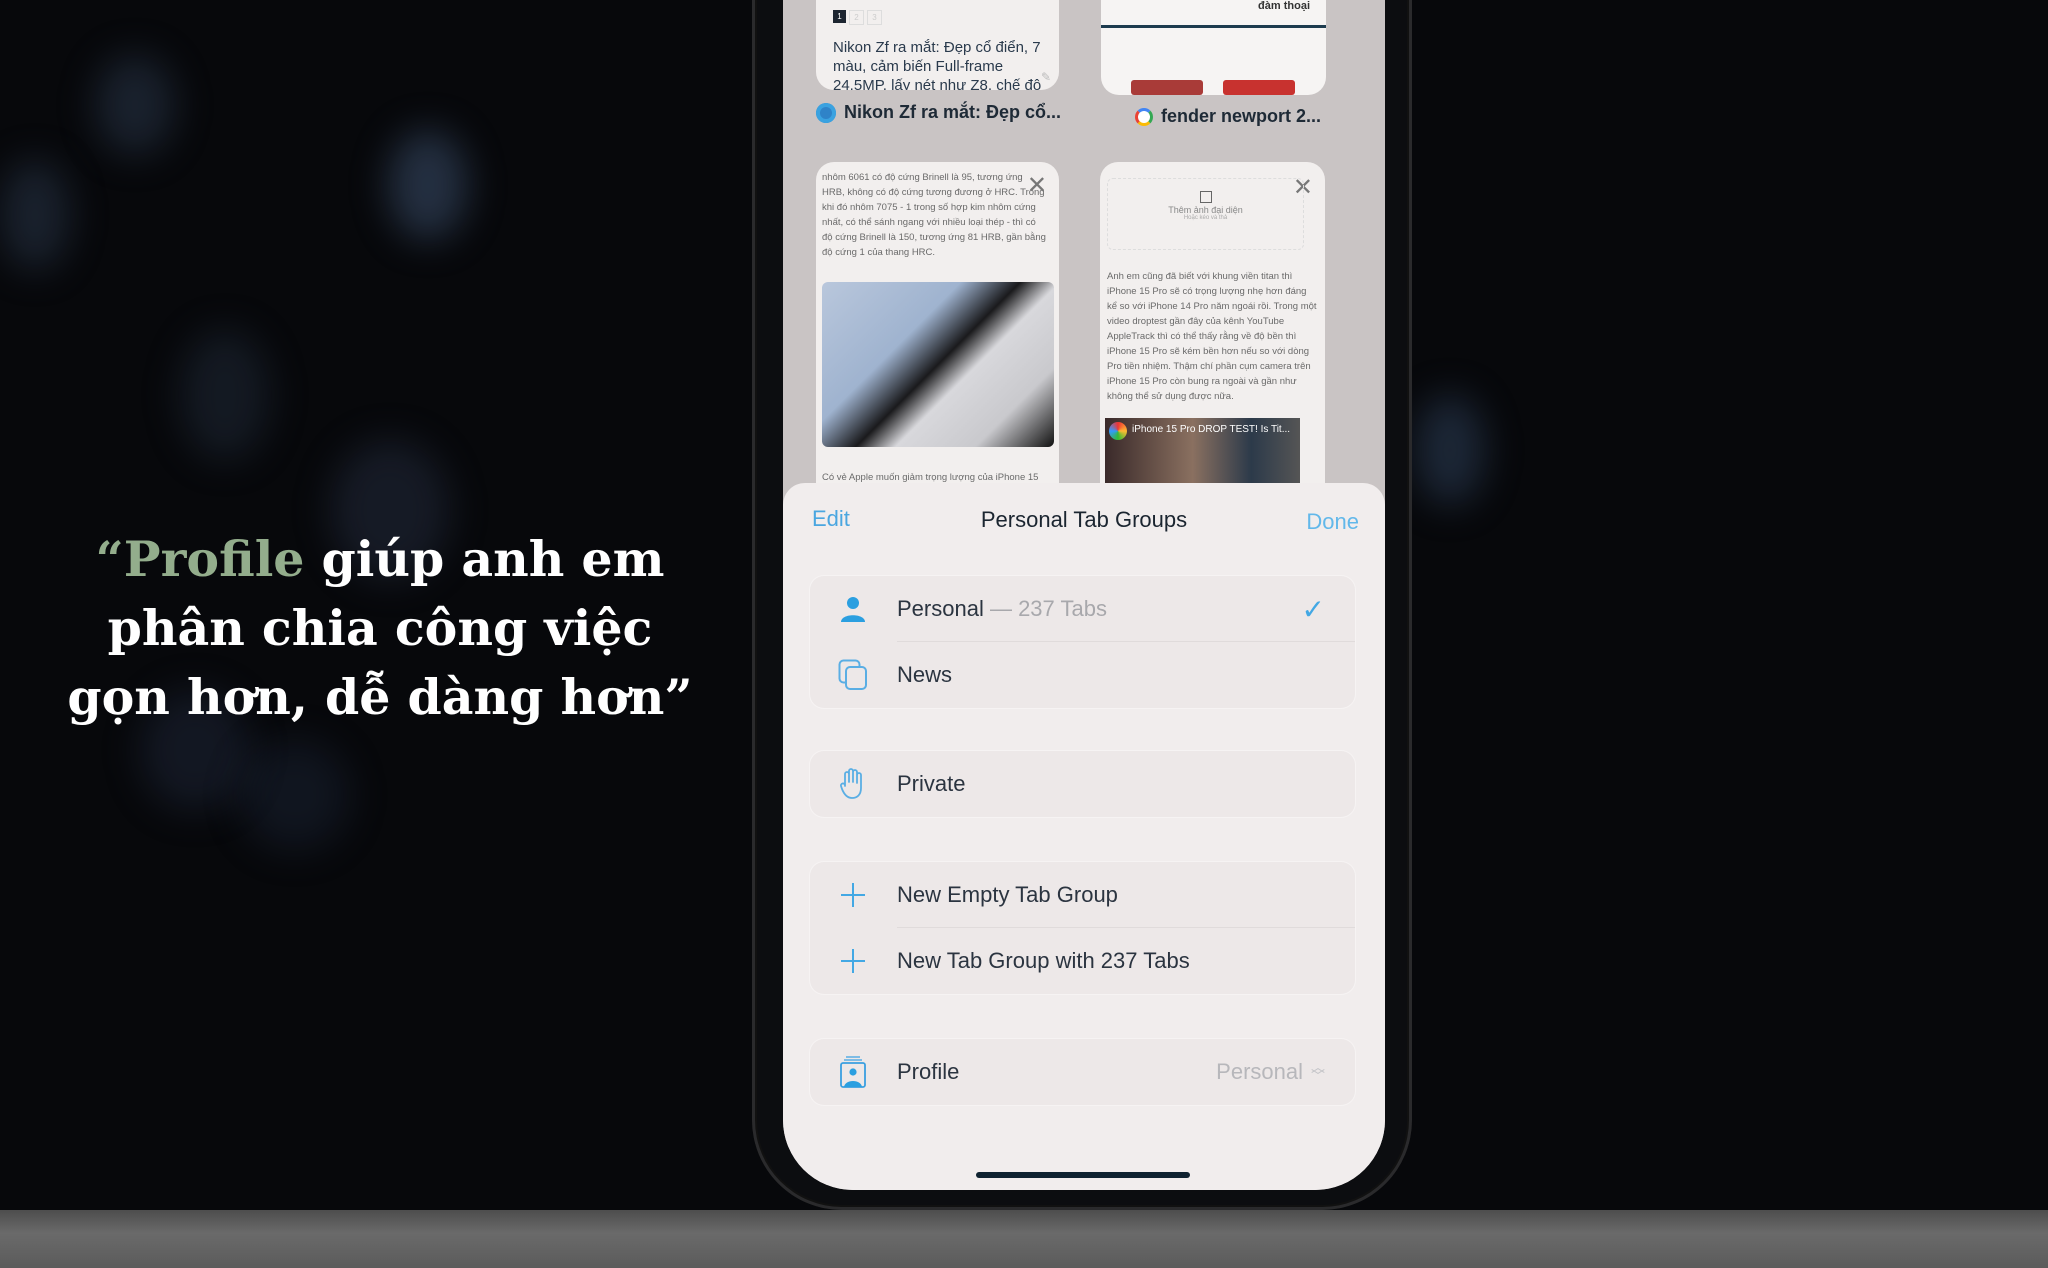  I want to click on profile-section: Profile Personal ︿ ﹀, so click(1082, 1072).